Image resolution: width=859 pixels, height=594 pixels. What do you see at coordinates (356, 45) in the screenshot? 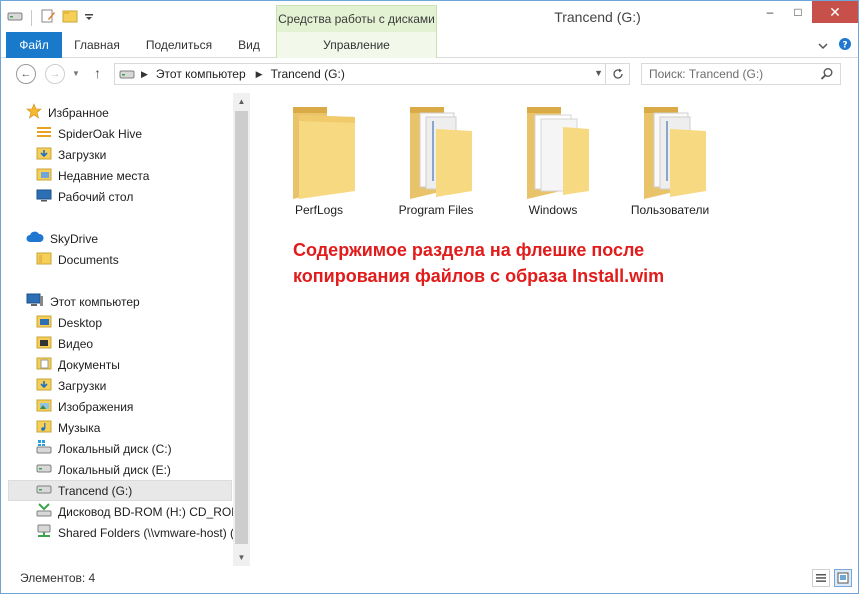
I see `tab-manage: Управление` at bounding box center [356, 45].